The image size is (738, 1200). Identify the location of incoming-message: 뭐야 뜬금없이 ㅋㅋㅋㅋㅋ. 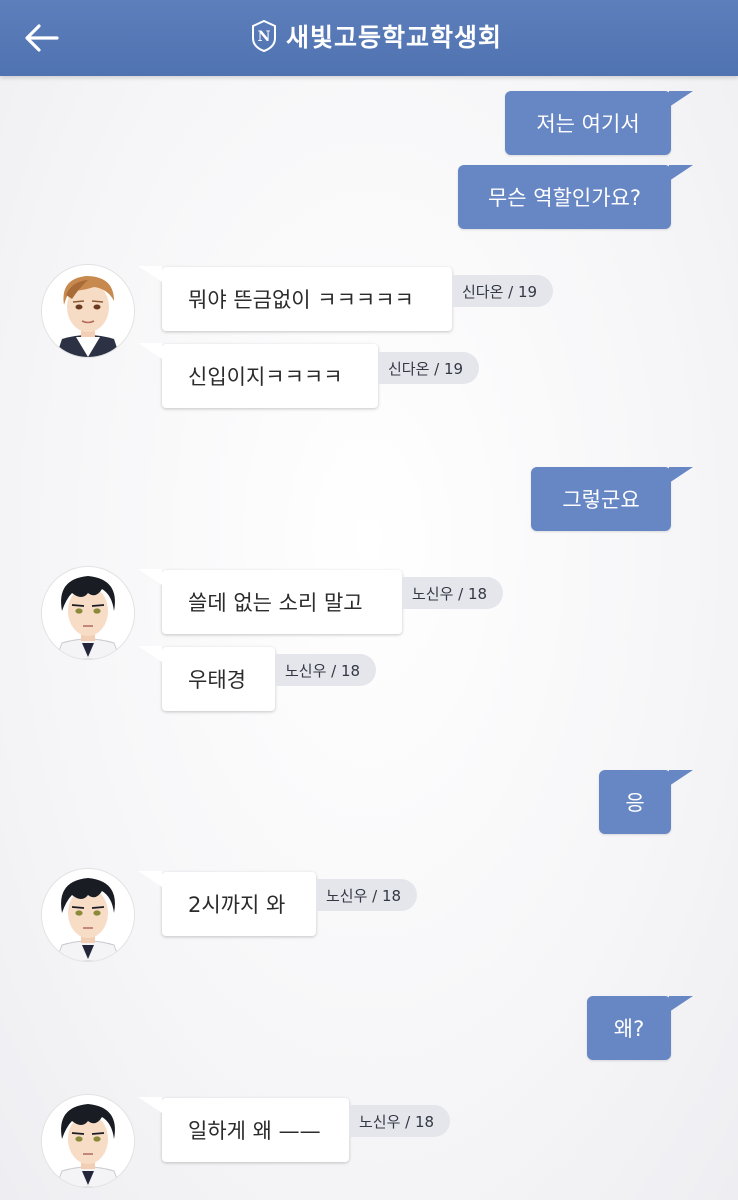
(295, 298).